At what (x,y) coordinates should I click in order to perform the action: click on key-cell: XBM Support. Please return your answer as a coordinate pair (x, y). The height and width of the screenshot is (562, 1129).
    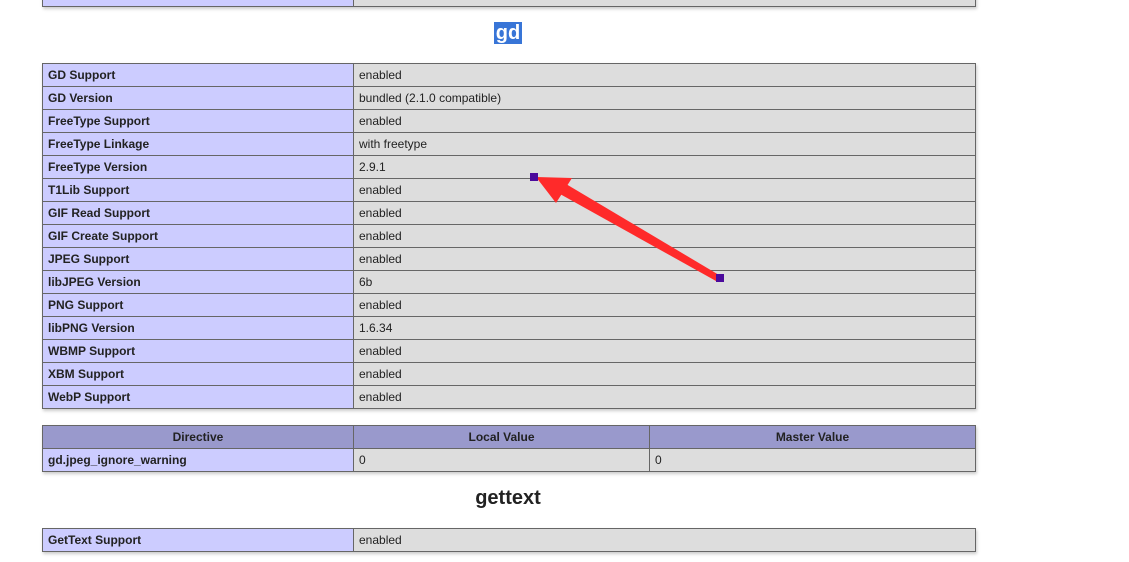
    Looking at the image, I should click on (198, 374).